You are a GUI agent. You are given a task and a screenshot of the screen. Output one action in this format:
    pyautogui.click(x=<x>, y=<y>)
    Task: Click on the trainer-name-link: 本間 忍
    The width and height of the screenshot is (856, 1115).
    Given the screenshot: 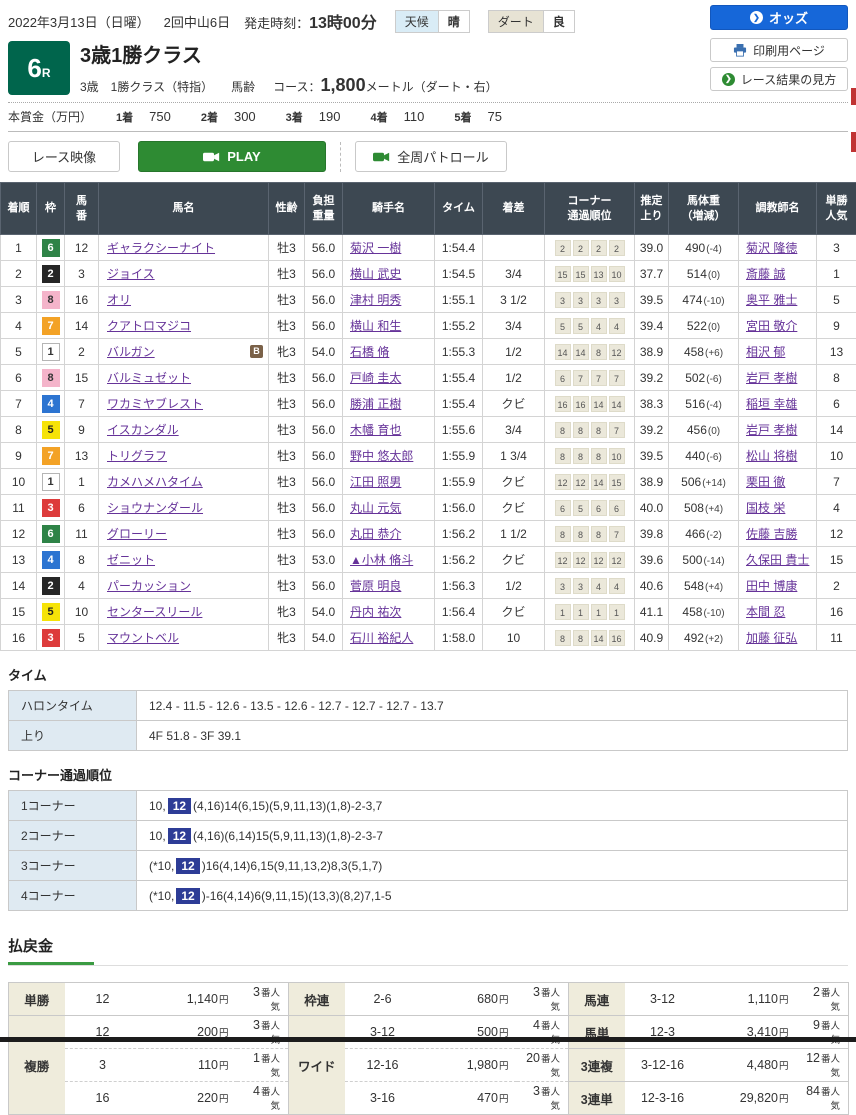 What is the action you would take?
    pyautogui.click(x=765, y=612)
    